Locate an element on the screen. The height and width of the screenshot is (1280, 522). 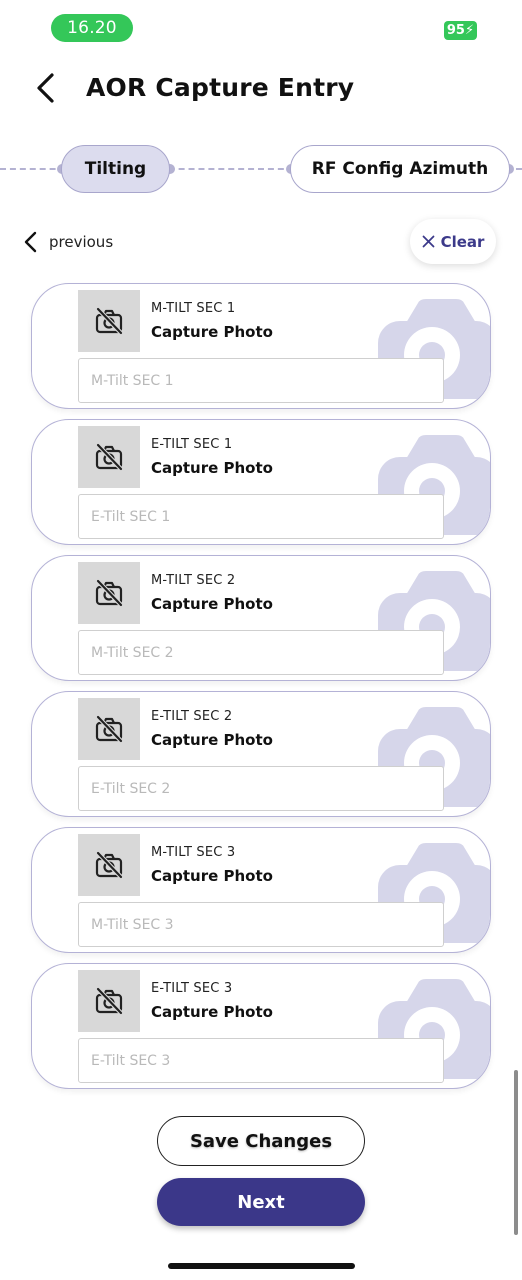
previous-label: previous is located at coordinates (81, 242).